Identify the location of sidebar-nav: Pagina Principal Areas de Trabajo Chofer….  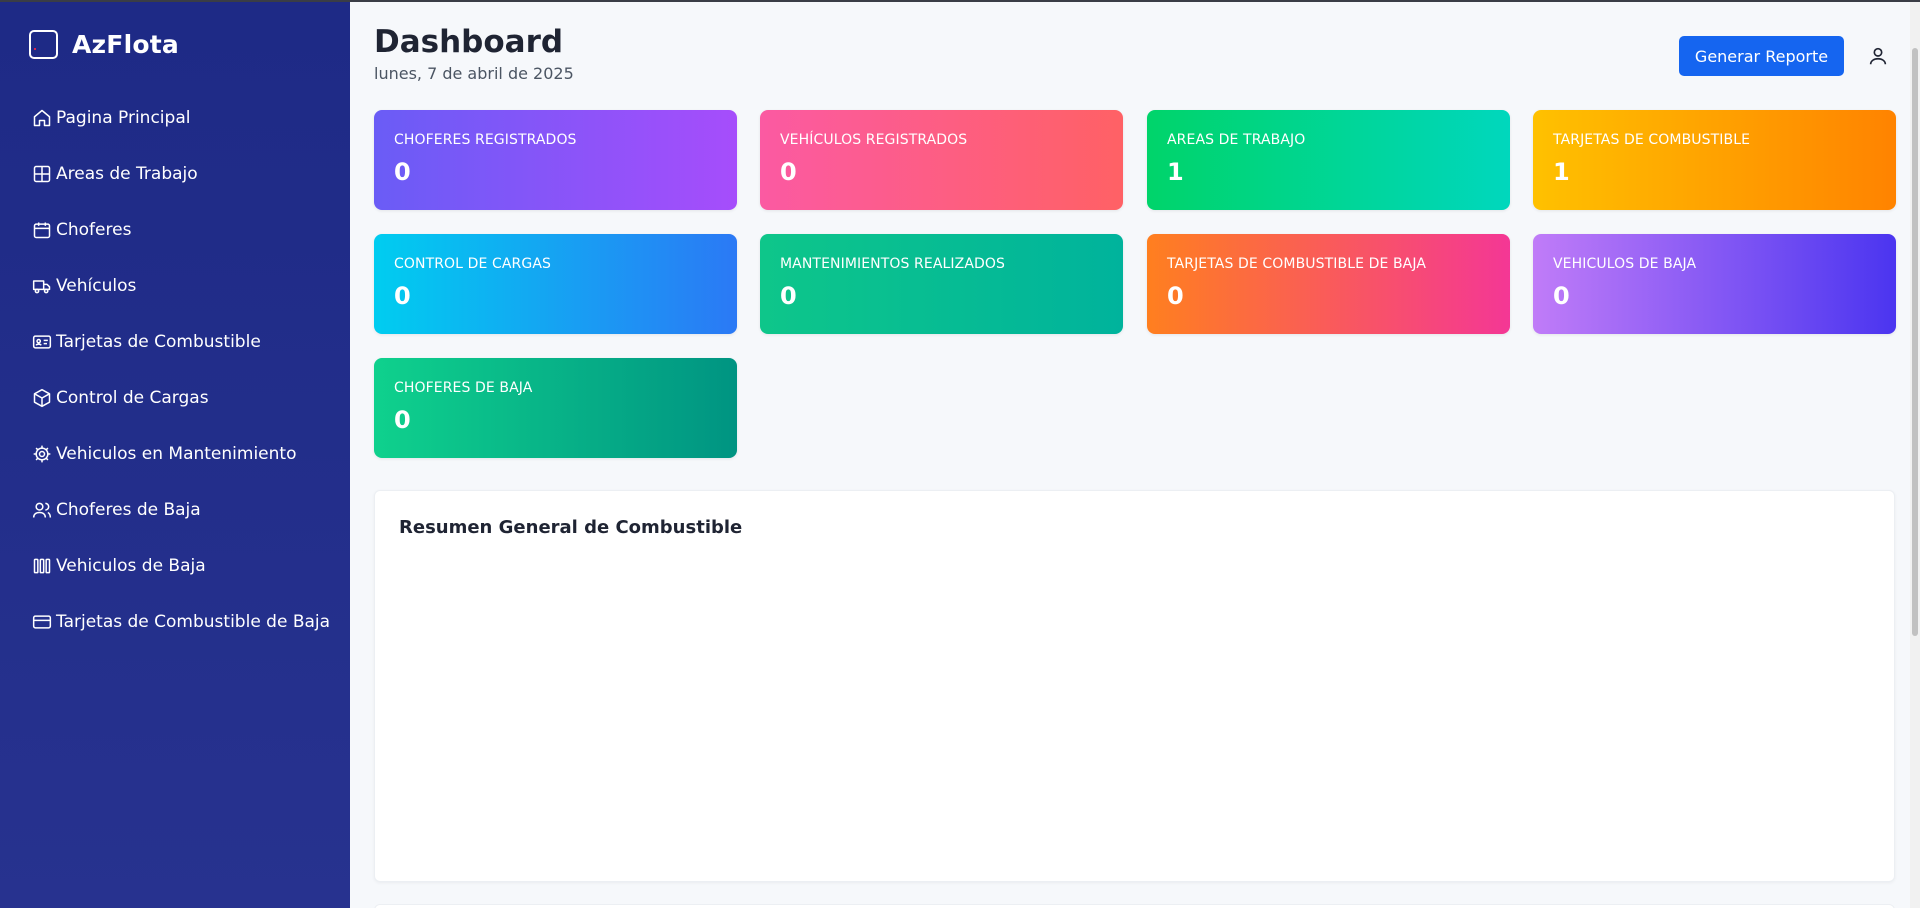
(175, 370).